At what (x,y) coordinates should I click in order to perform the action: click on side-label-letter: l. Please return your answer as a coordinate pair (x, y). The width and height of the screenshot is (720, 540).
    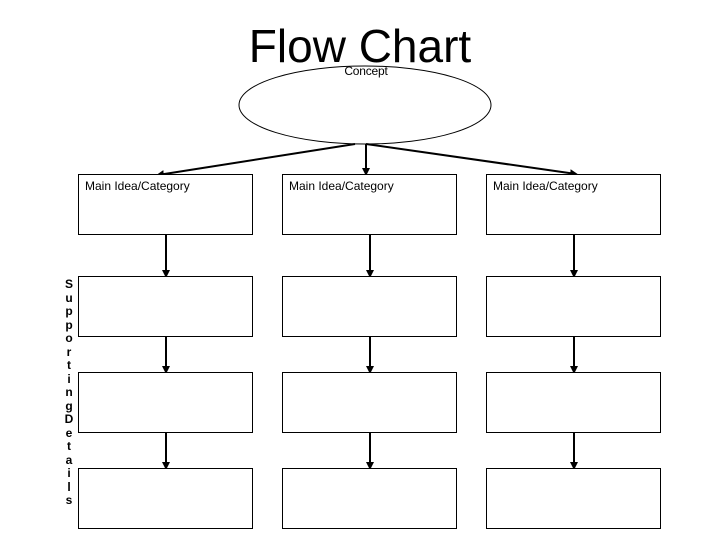
    Looking at the image, I should click on (69, 486).